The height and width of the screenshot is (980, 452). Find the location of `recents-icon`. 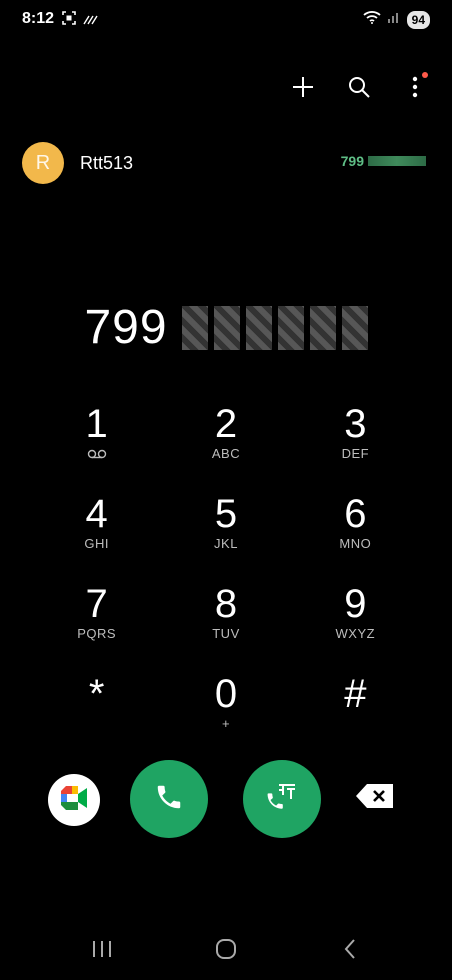

recents-icon is located at coordinates (102, 951).